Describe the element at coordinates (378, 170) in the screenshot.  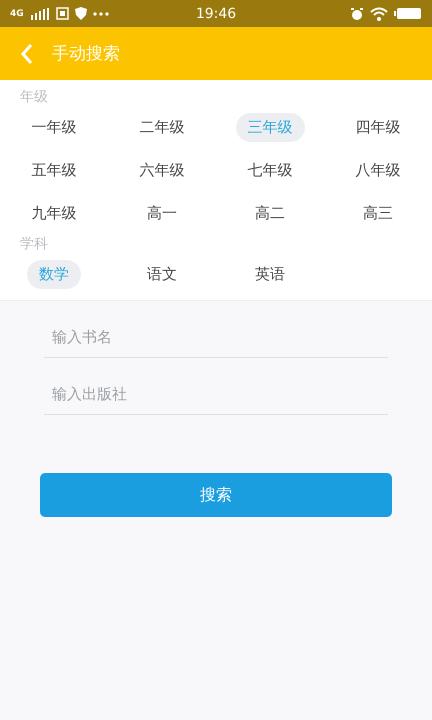
I see `option-chip: 八年级` at that location.